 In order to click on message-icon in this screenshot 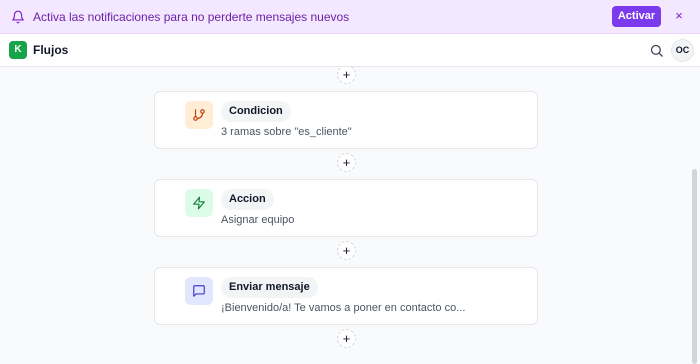, I will do `click(199, 291)`.